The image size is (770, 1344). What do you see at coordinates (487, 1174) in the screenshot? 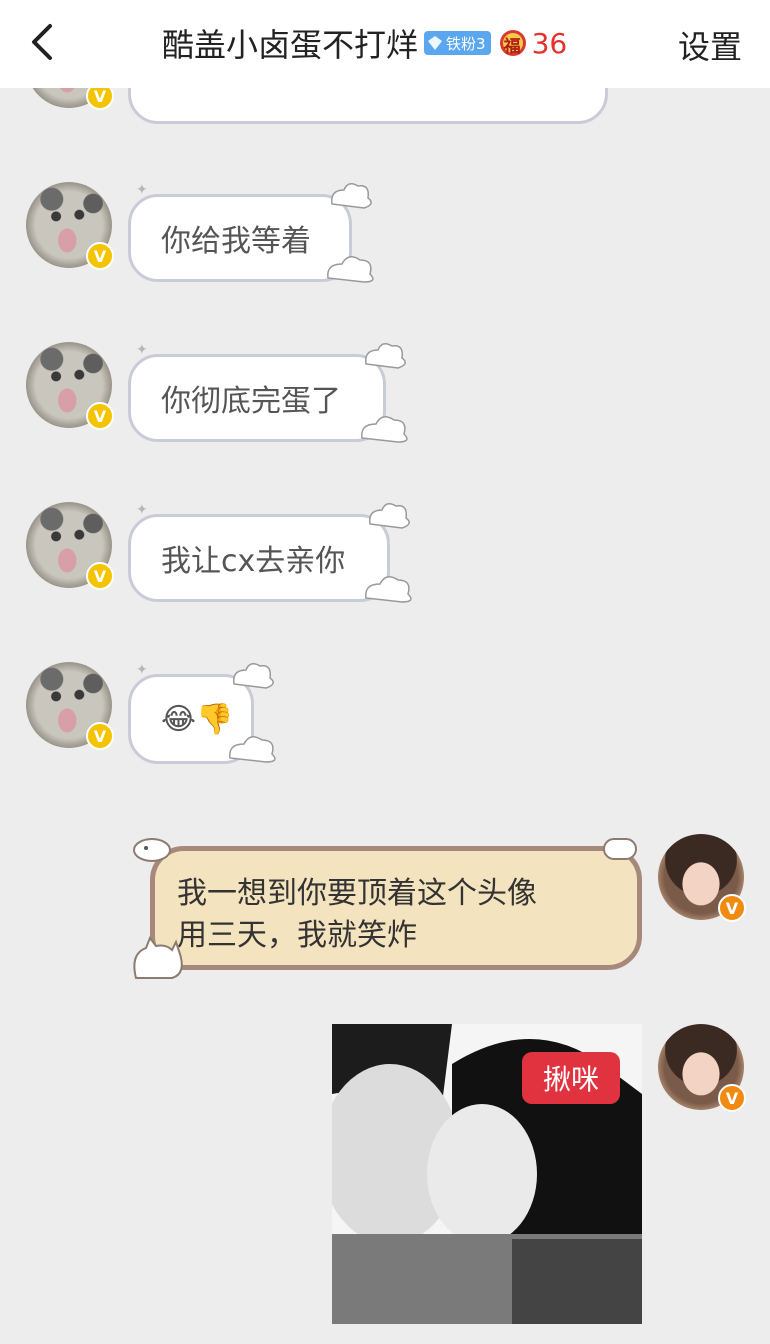
I see `meme-sticker-image: 揪咪` at bounding box center [487, 1174].